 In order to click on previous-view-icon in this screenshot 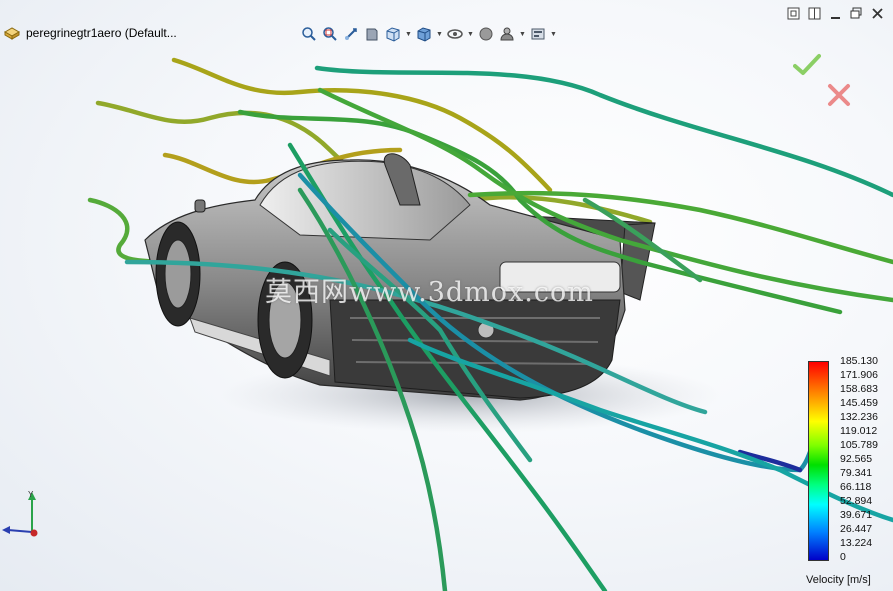, I will do `click(351, 34)`.